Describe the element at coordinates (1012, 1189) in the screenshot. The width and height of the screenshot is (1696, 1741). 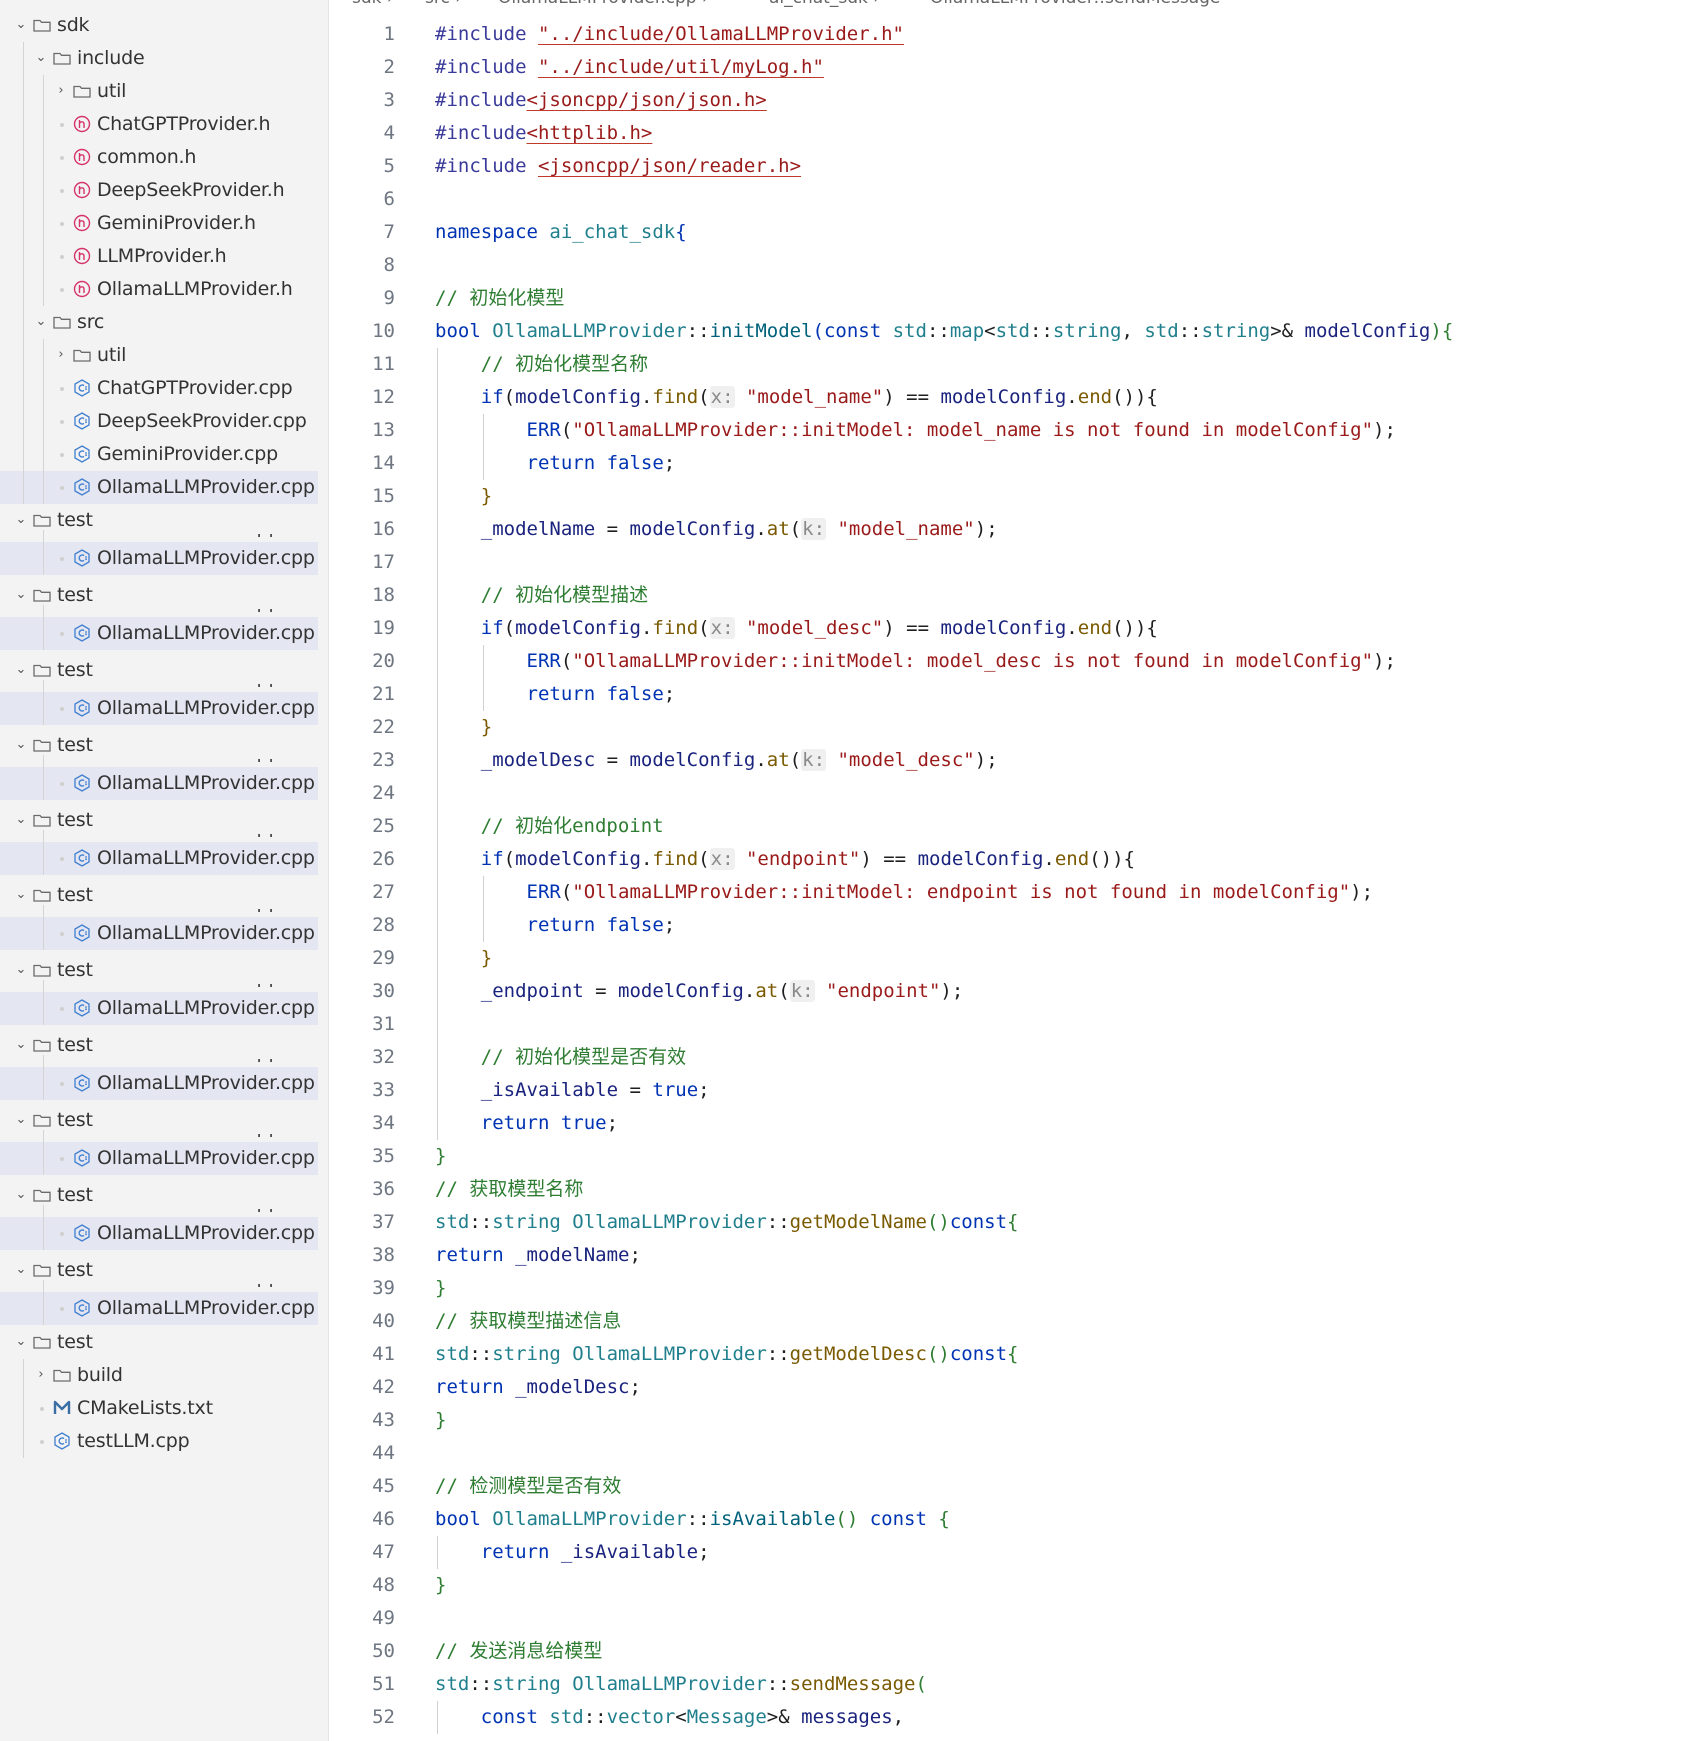
I see `code-line: 36 // 获取模型名称` at that location.